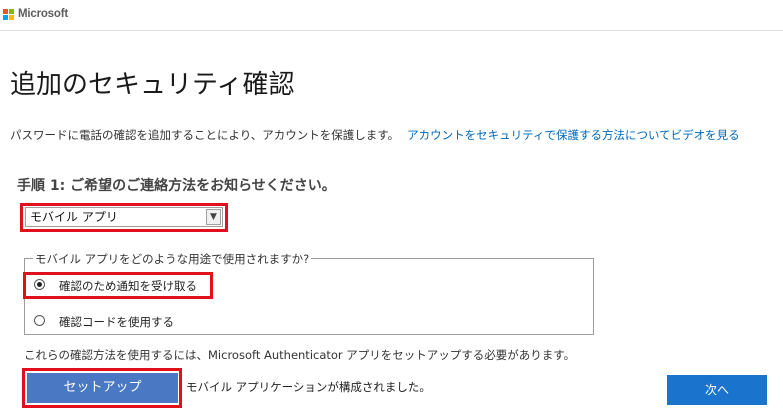  What do you see at coordinates (116, 322) in the screenshot?
I see `use-verification-code-label: 確認コードを使用する` at bounding box center [116, 322].